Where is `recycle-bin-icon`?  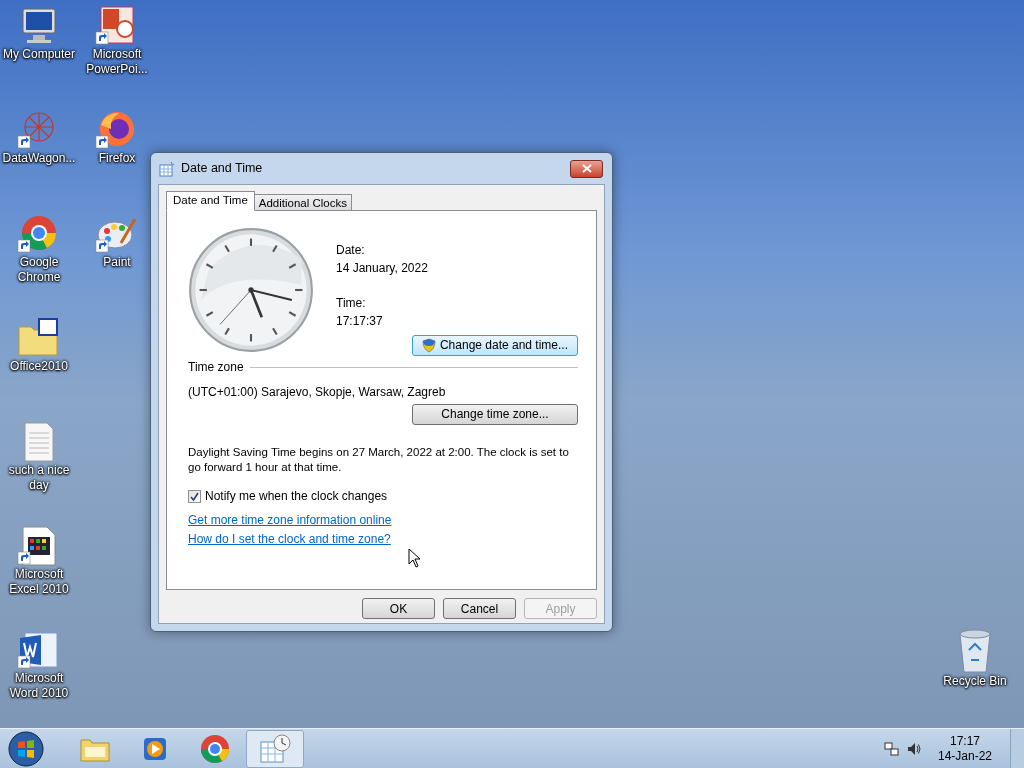
recycle-bin-icon is located at coordinates (975, 651).